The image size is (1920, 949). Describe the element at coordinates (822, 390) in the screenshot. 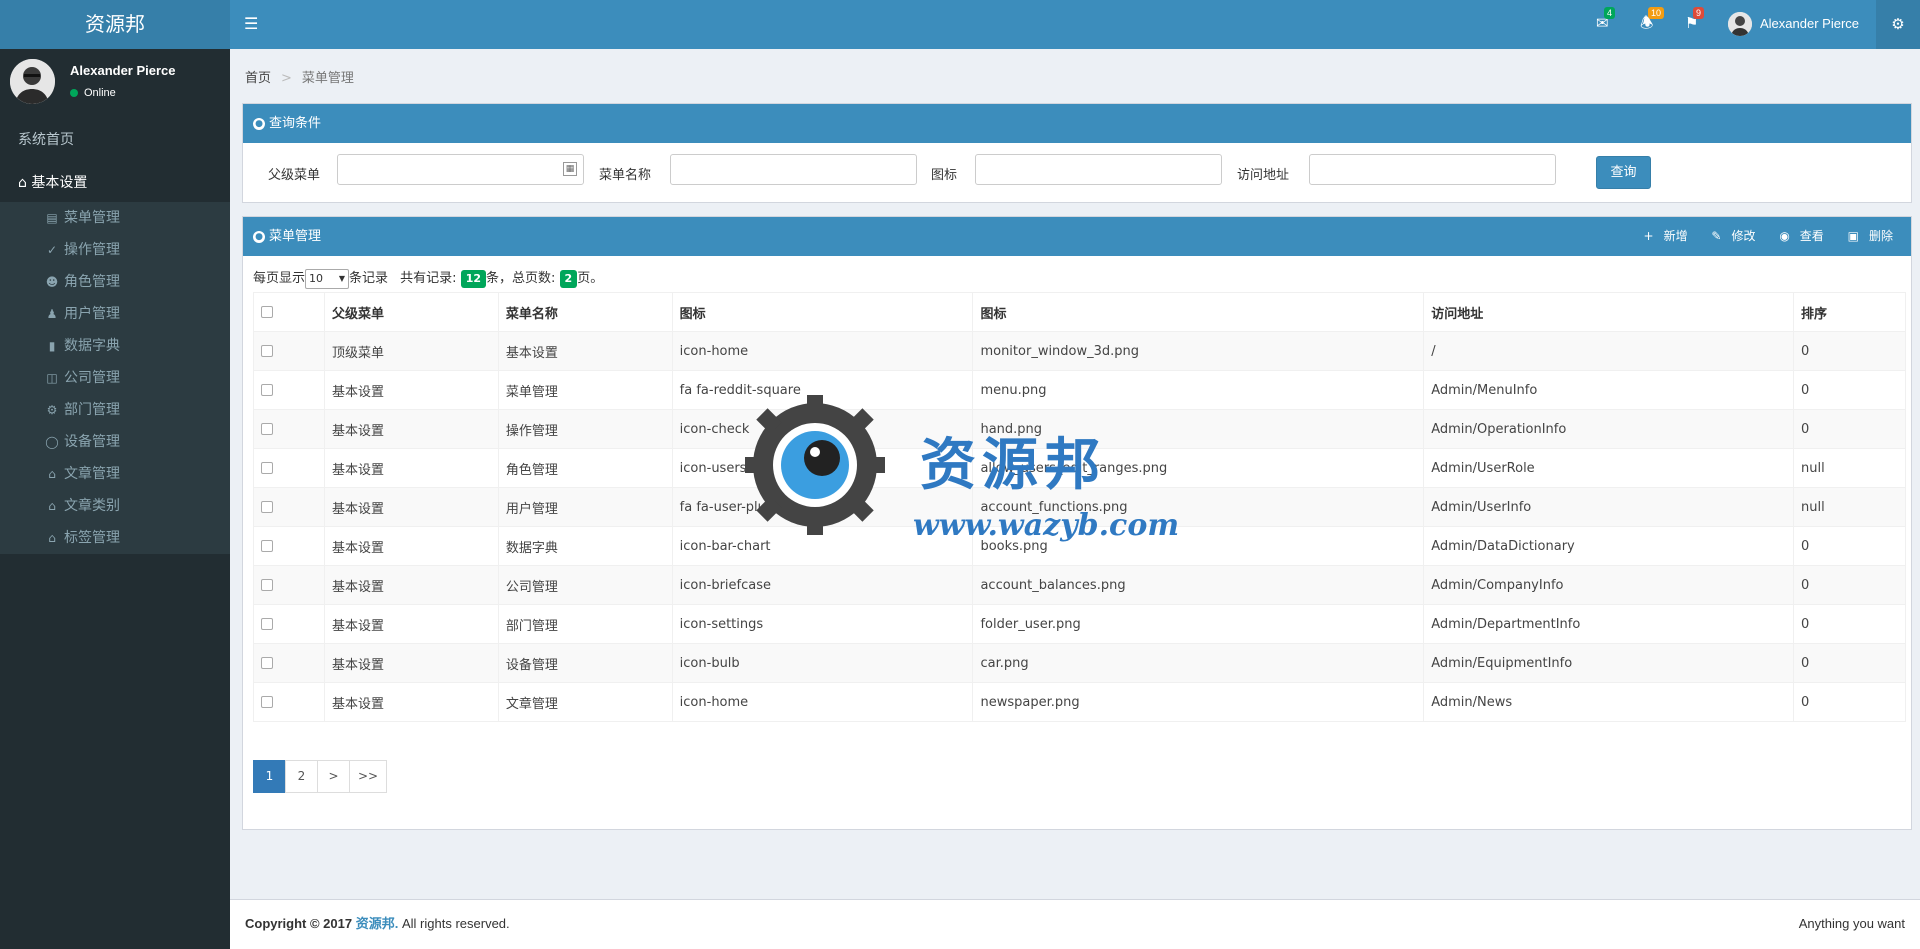

I see `table-cell: fa fa-reddit-square` at that location.